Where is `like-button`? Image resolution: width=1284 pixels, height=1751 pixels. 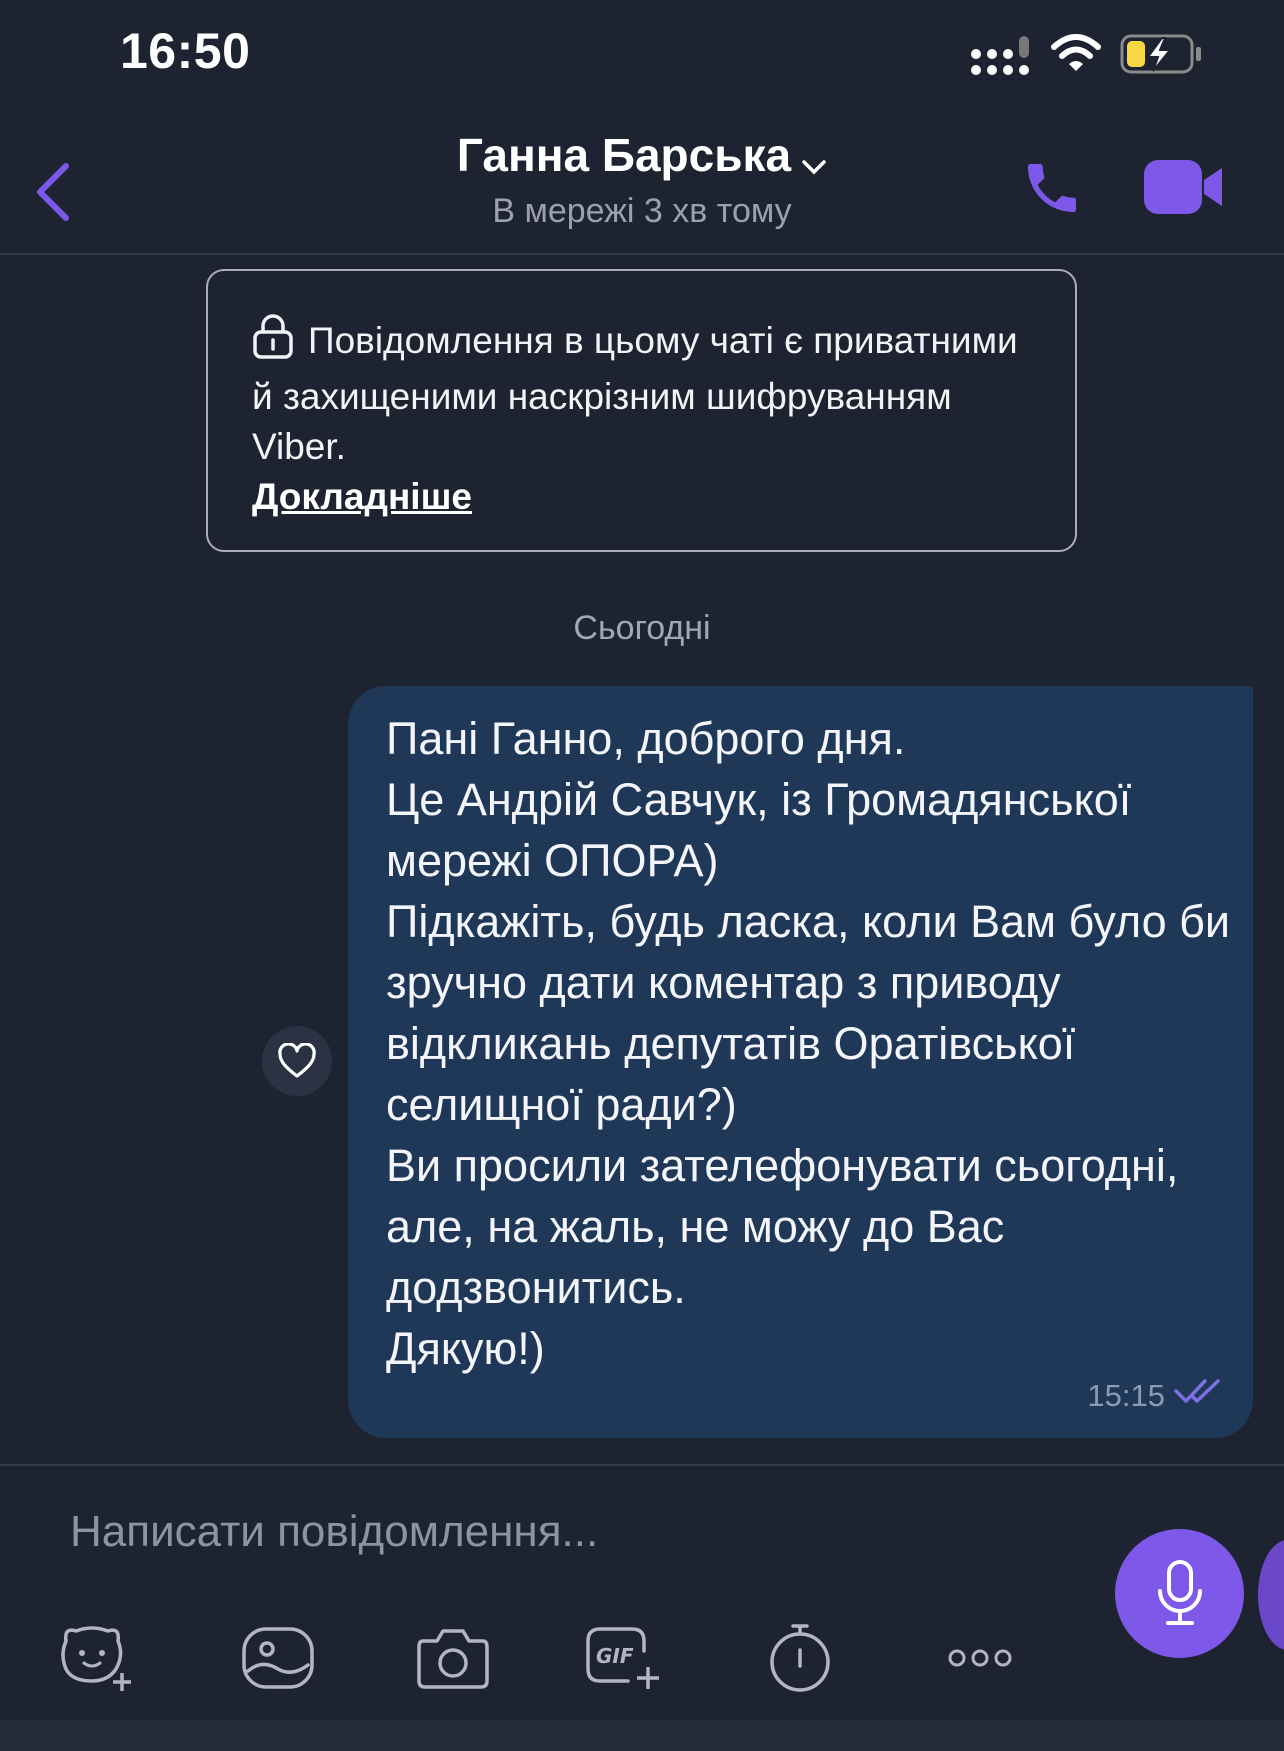
like-button is located at coordinates (297, 1061).